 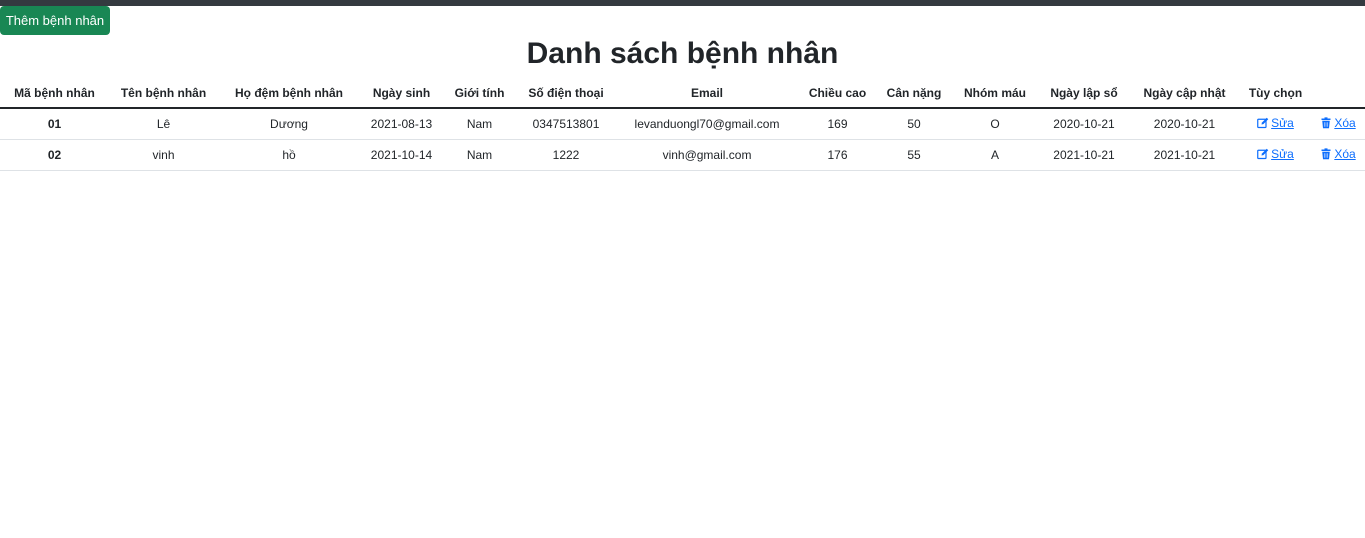 What do you see at coordinates (1184, 155) in the screenshot?
I see `cell-updated-date: 2021-10-21` at bounding box center [1184, 155].